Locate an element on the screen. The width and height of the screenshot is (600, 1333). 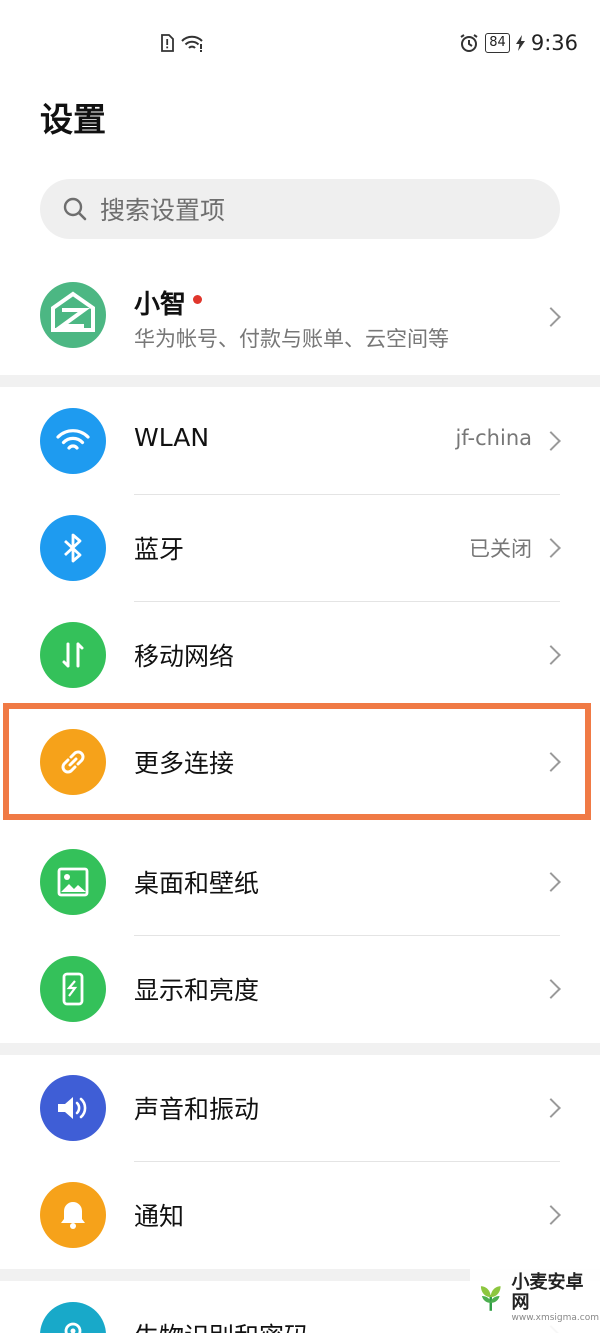
settings-item-more-connections: 更多连接 is located at coordinates (300, 762).